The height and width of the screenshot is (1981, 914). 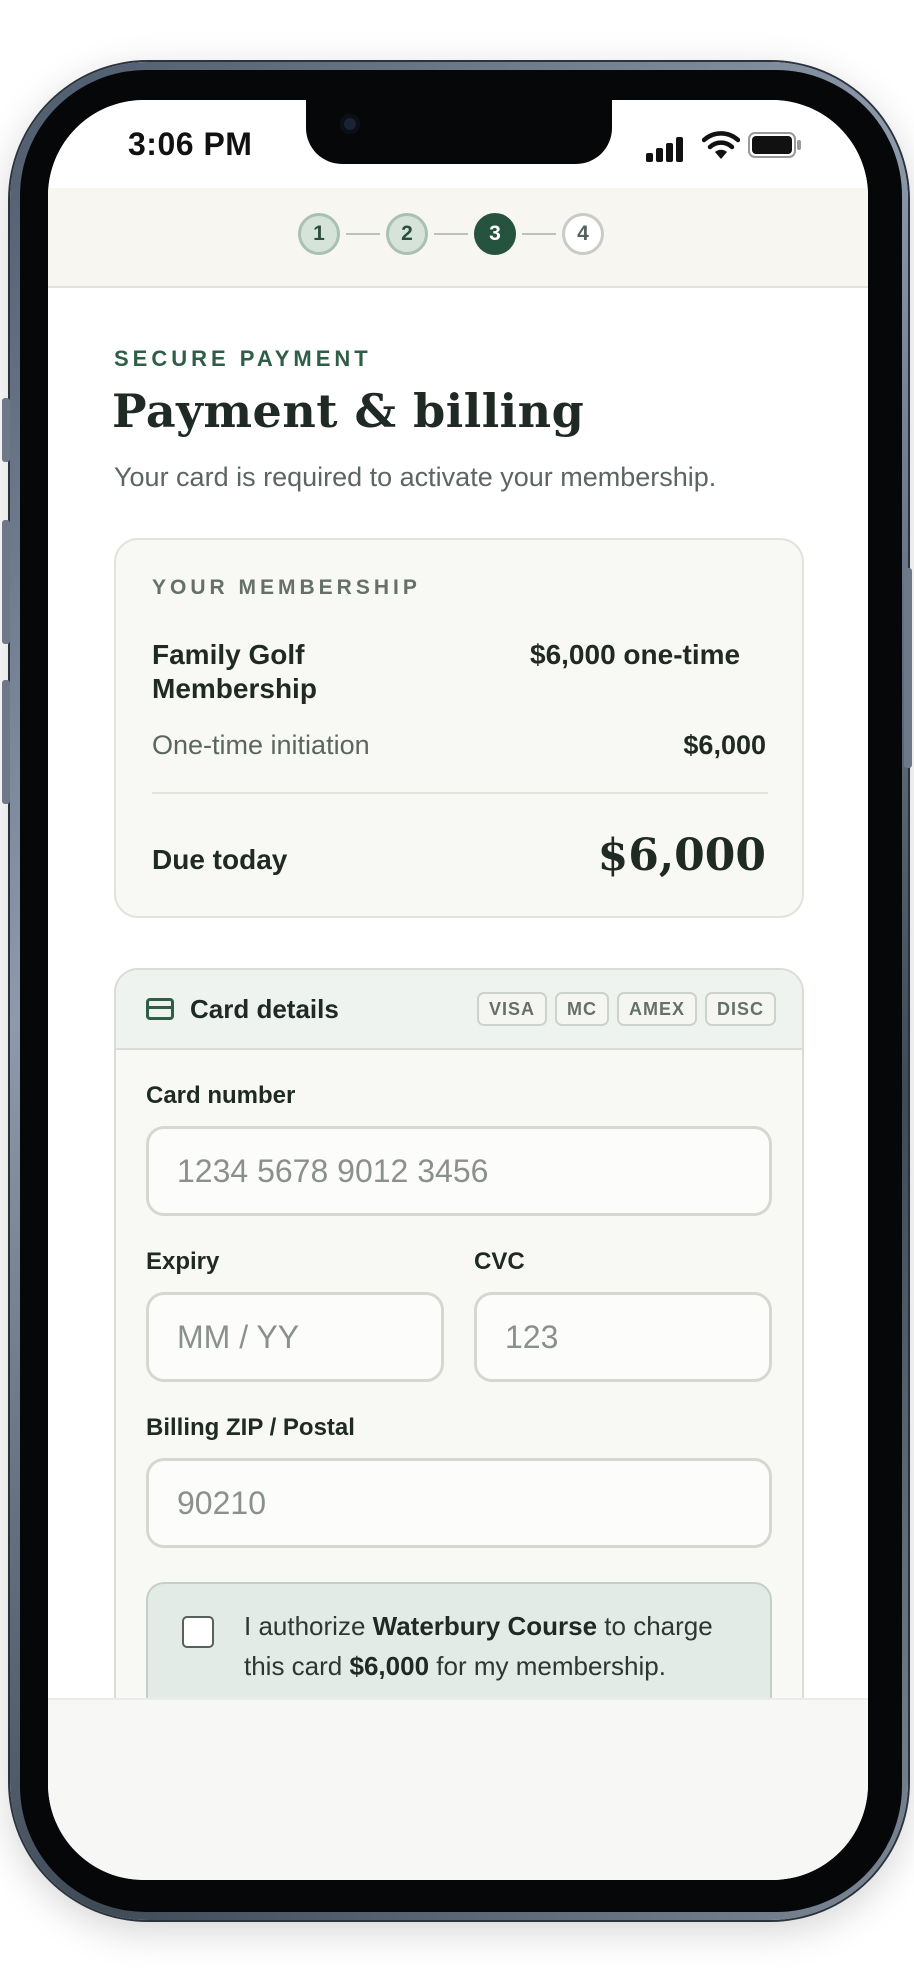 I want to click on initiation-label: One-time initiation, so click(x=261, y=745).